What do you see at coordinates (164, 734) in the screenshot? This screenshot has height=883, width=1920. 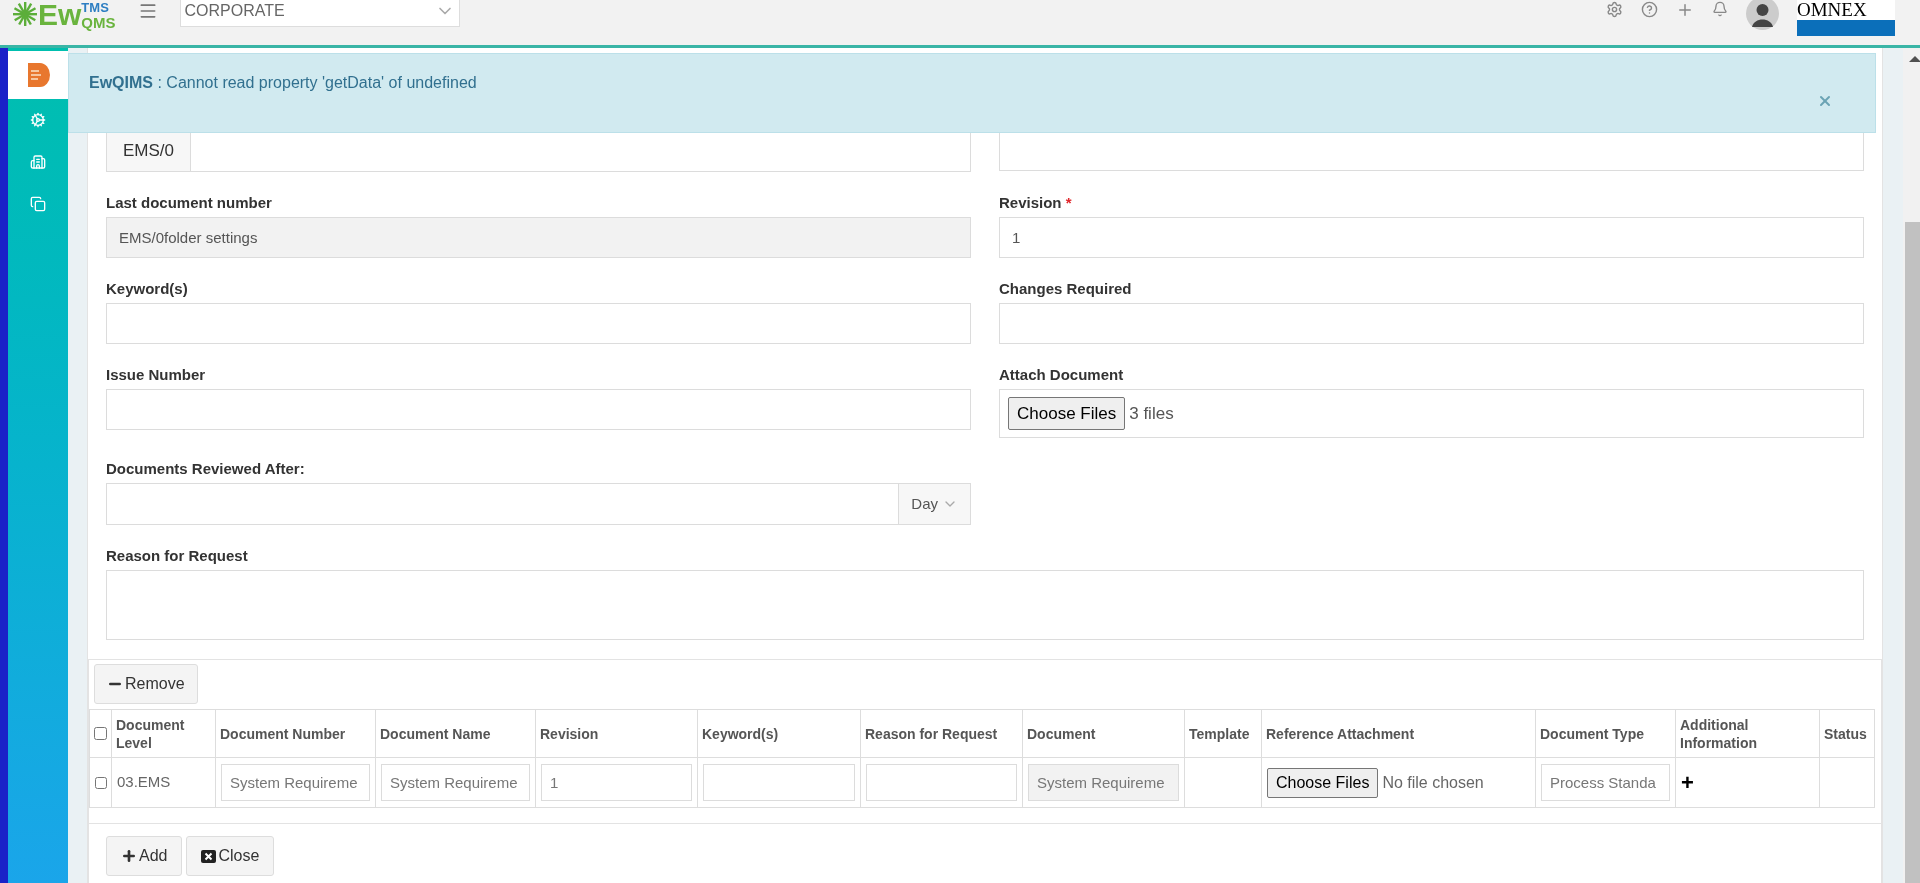 I see `column-header: Document Level` at bounding box center [164, 734].